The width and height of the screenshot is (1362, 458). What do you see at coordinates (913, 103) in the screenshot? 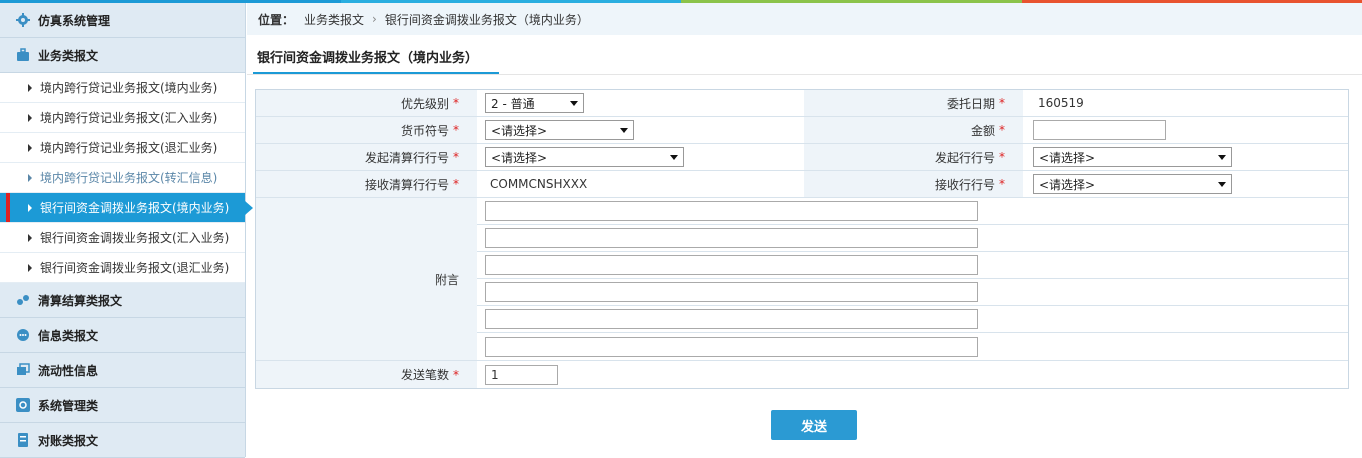
I see `entrust-date-label: 委托日期 *` at bounding box center [913, 103].